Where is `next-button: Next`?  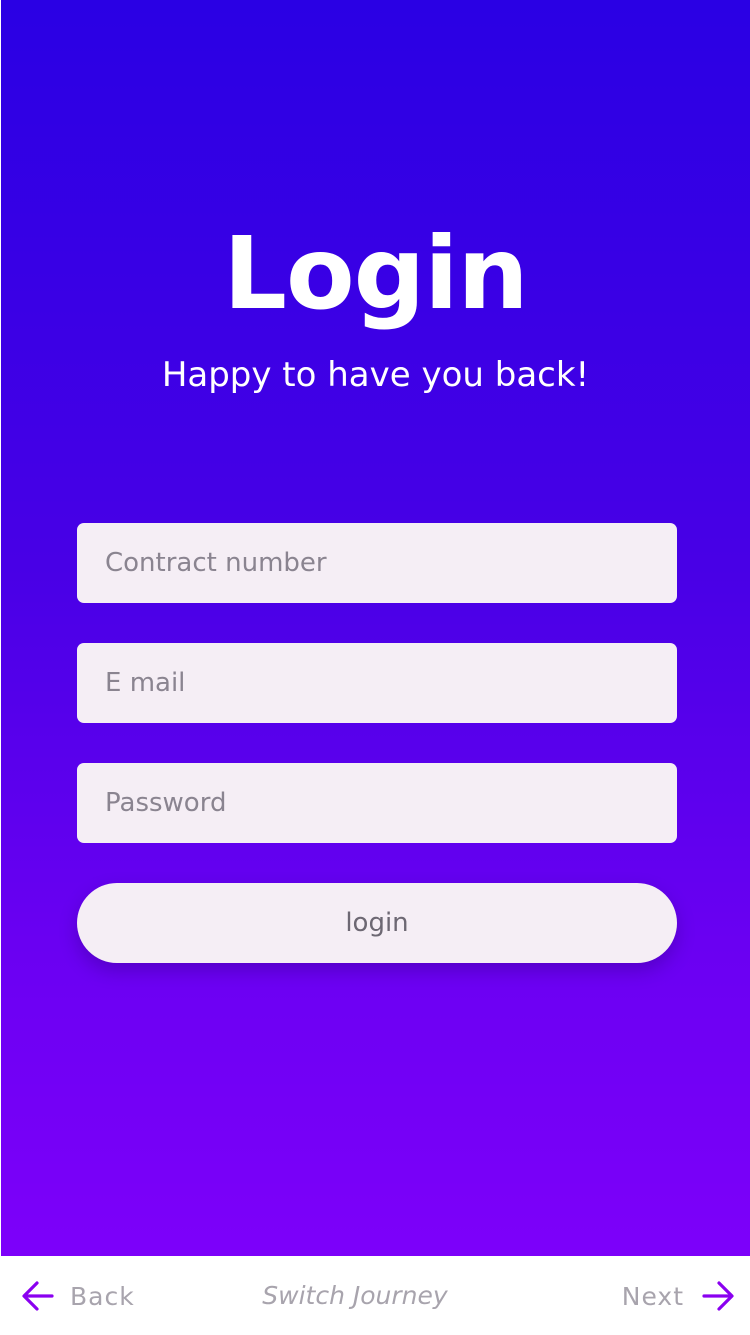
next-button: Next is located at coordinates (679, 1296).